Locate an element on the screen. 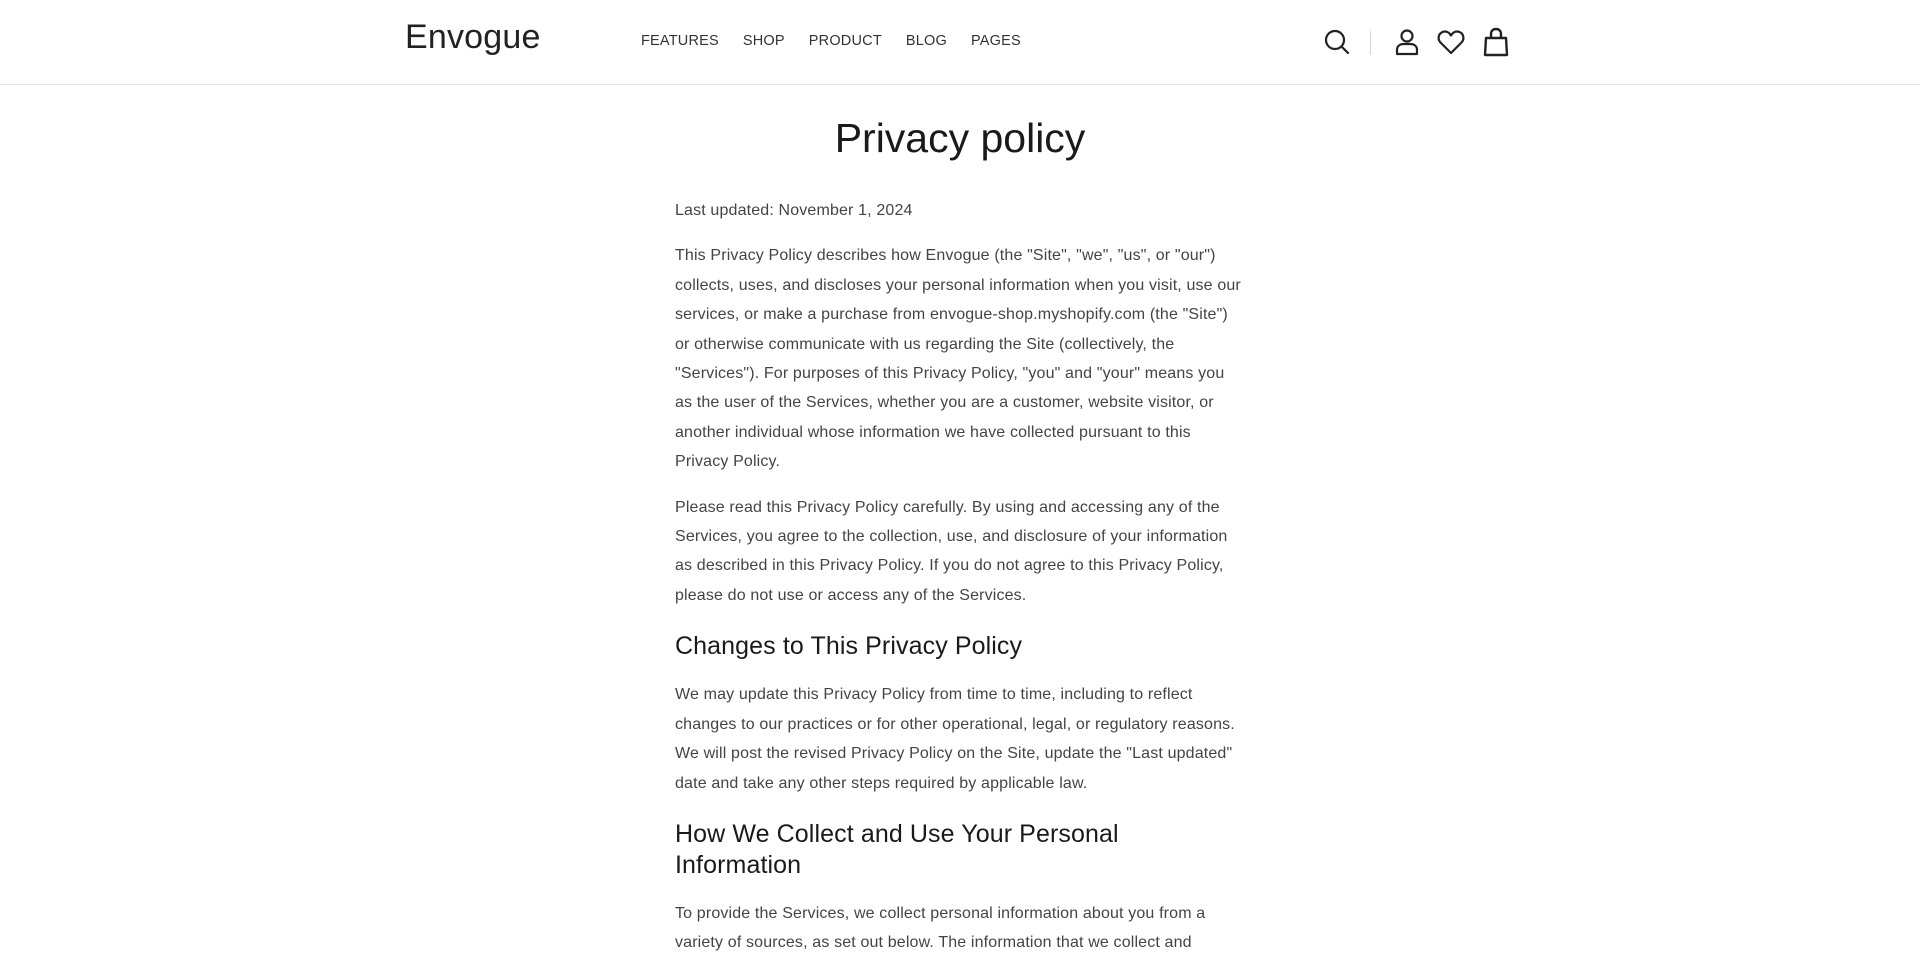  site-header: Envogue FEATURES SHOP PRODUCT BLOG PAGES is located at coordinates (960, 42).